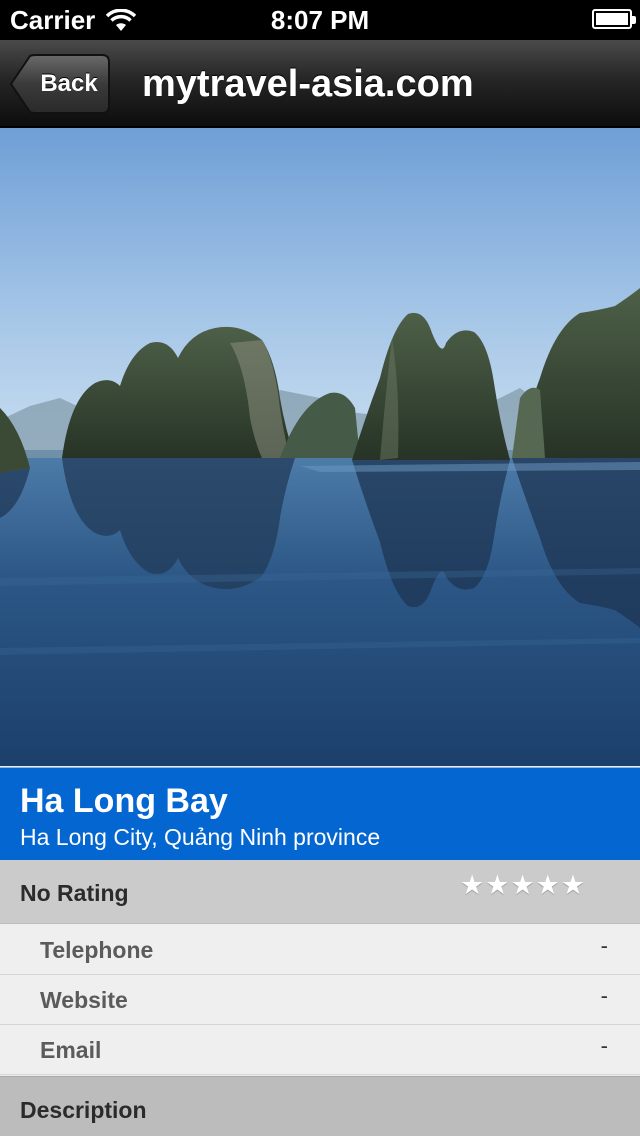 The width and height of the screenshot is (640, 1136). I want to click on telephone-value: -, so click(604, 945).